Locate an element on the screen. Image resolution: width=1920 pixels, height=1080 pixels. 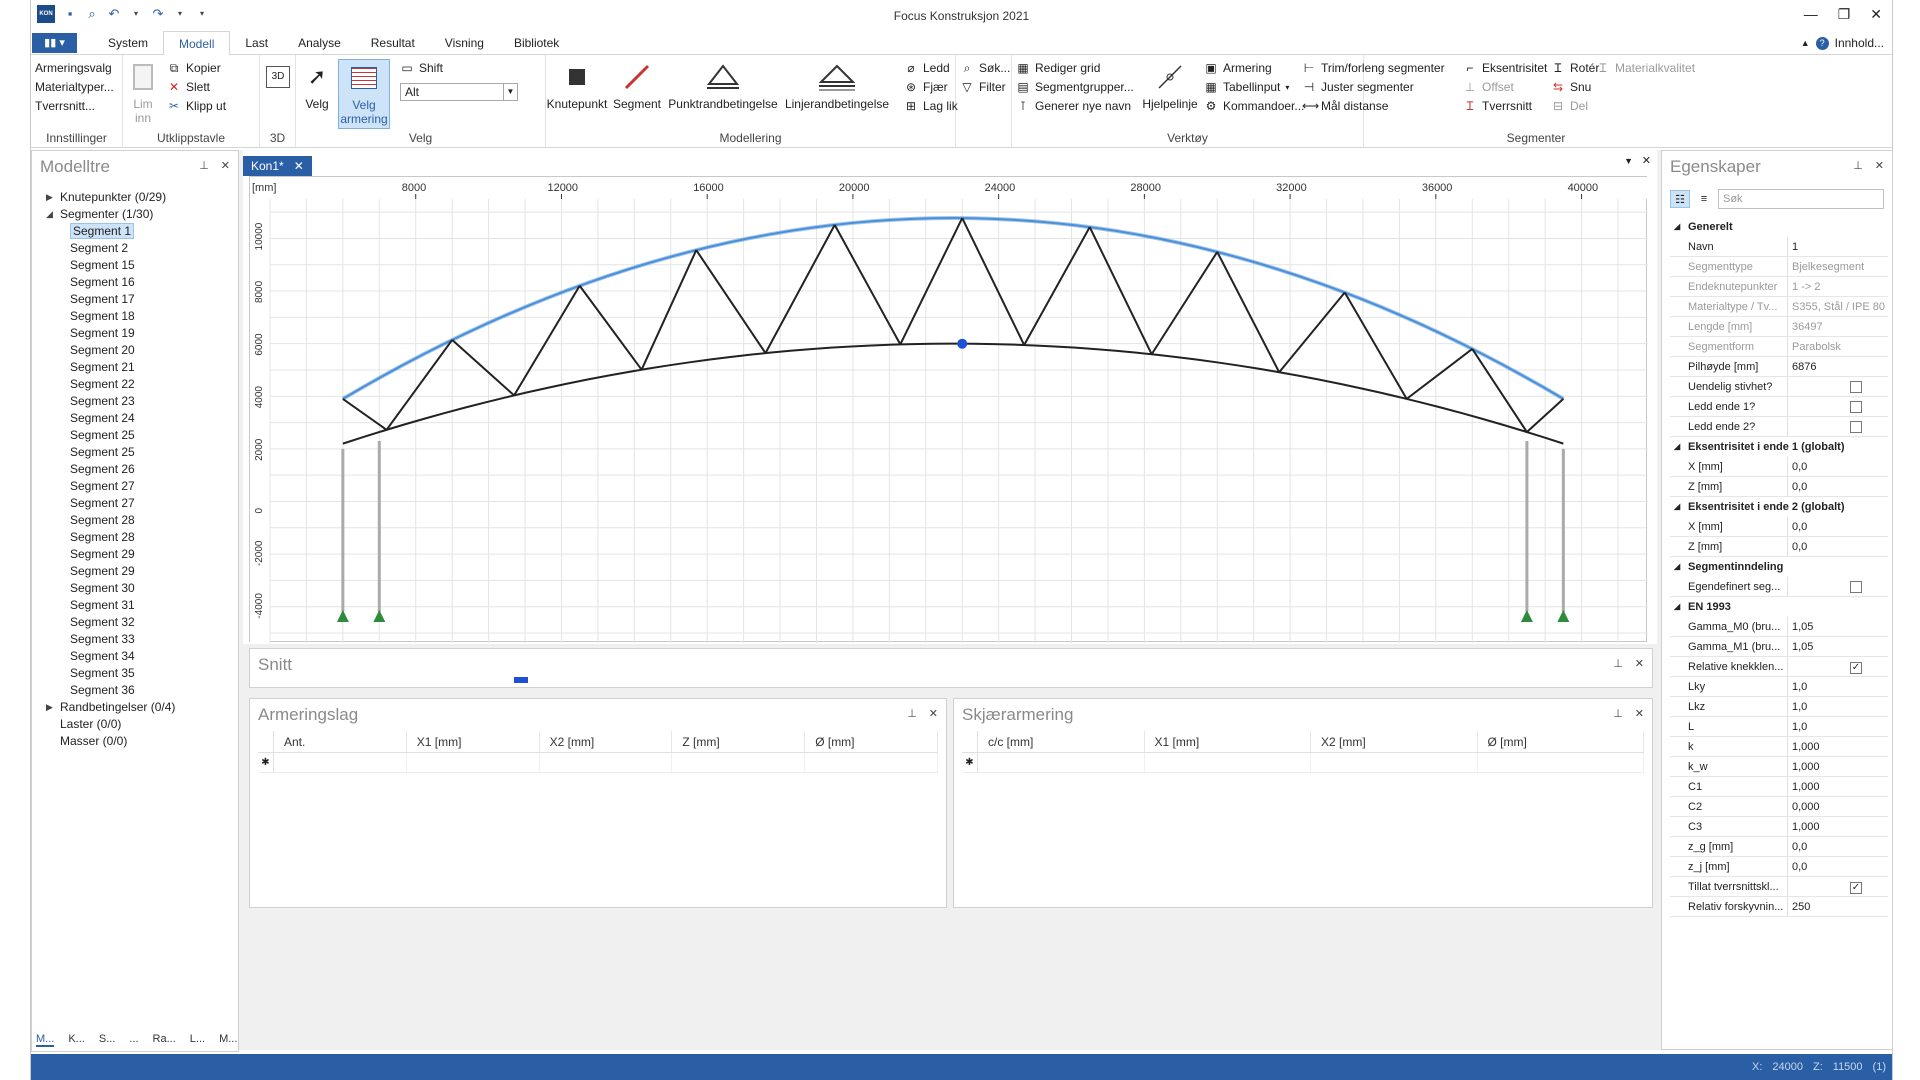
adjust-segments-button: ⊣ Juster segmenter is located at coordinates (1358, 87).